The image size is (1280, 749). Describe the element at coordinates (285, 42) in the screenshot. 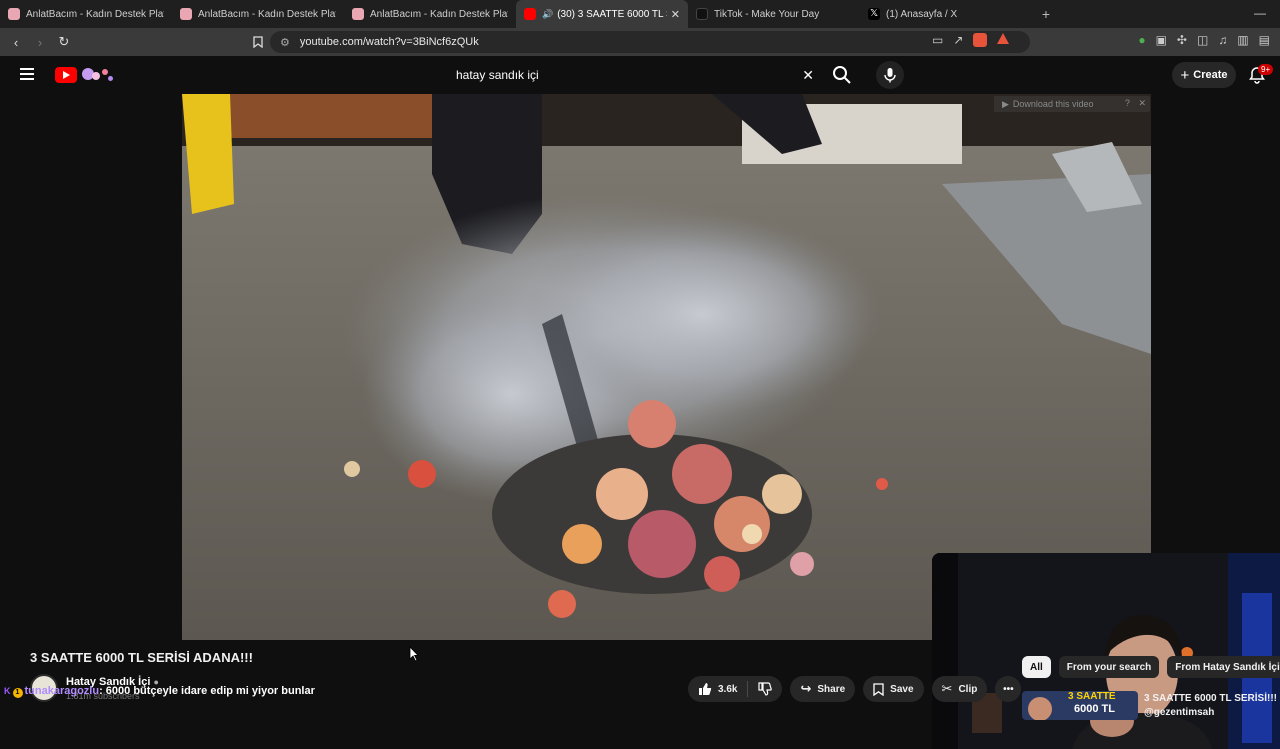

I see `site-settings-icon: ⚙` at that location.